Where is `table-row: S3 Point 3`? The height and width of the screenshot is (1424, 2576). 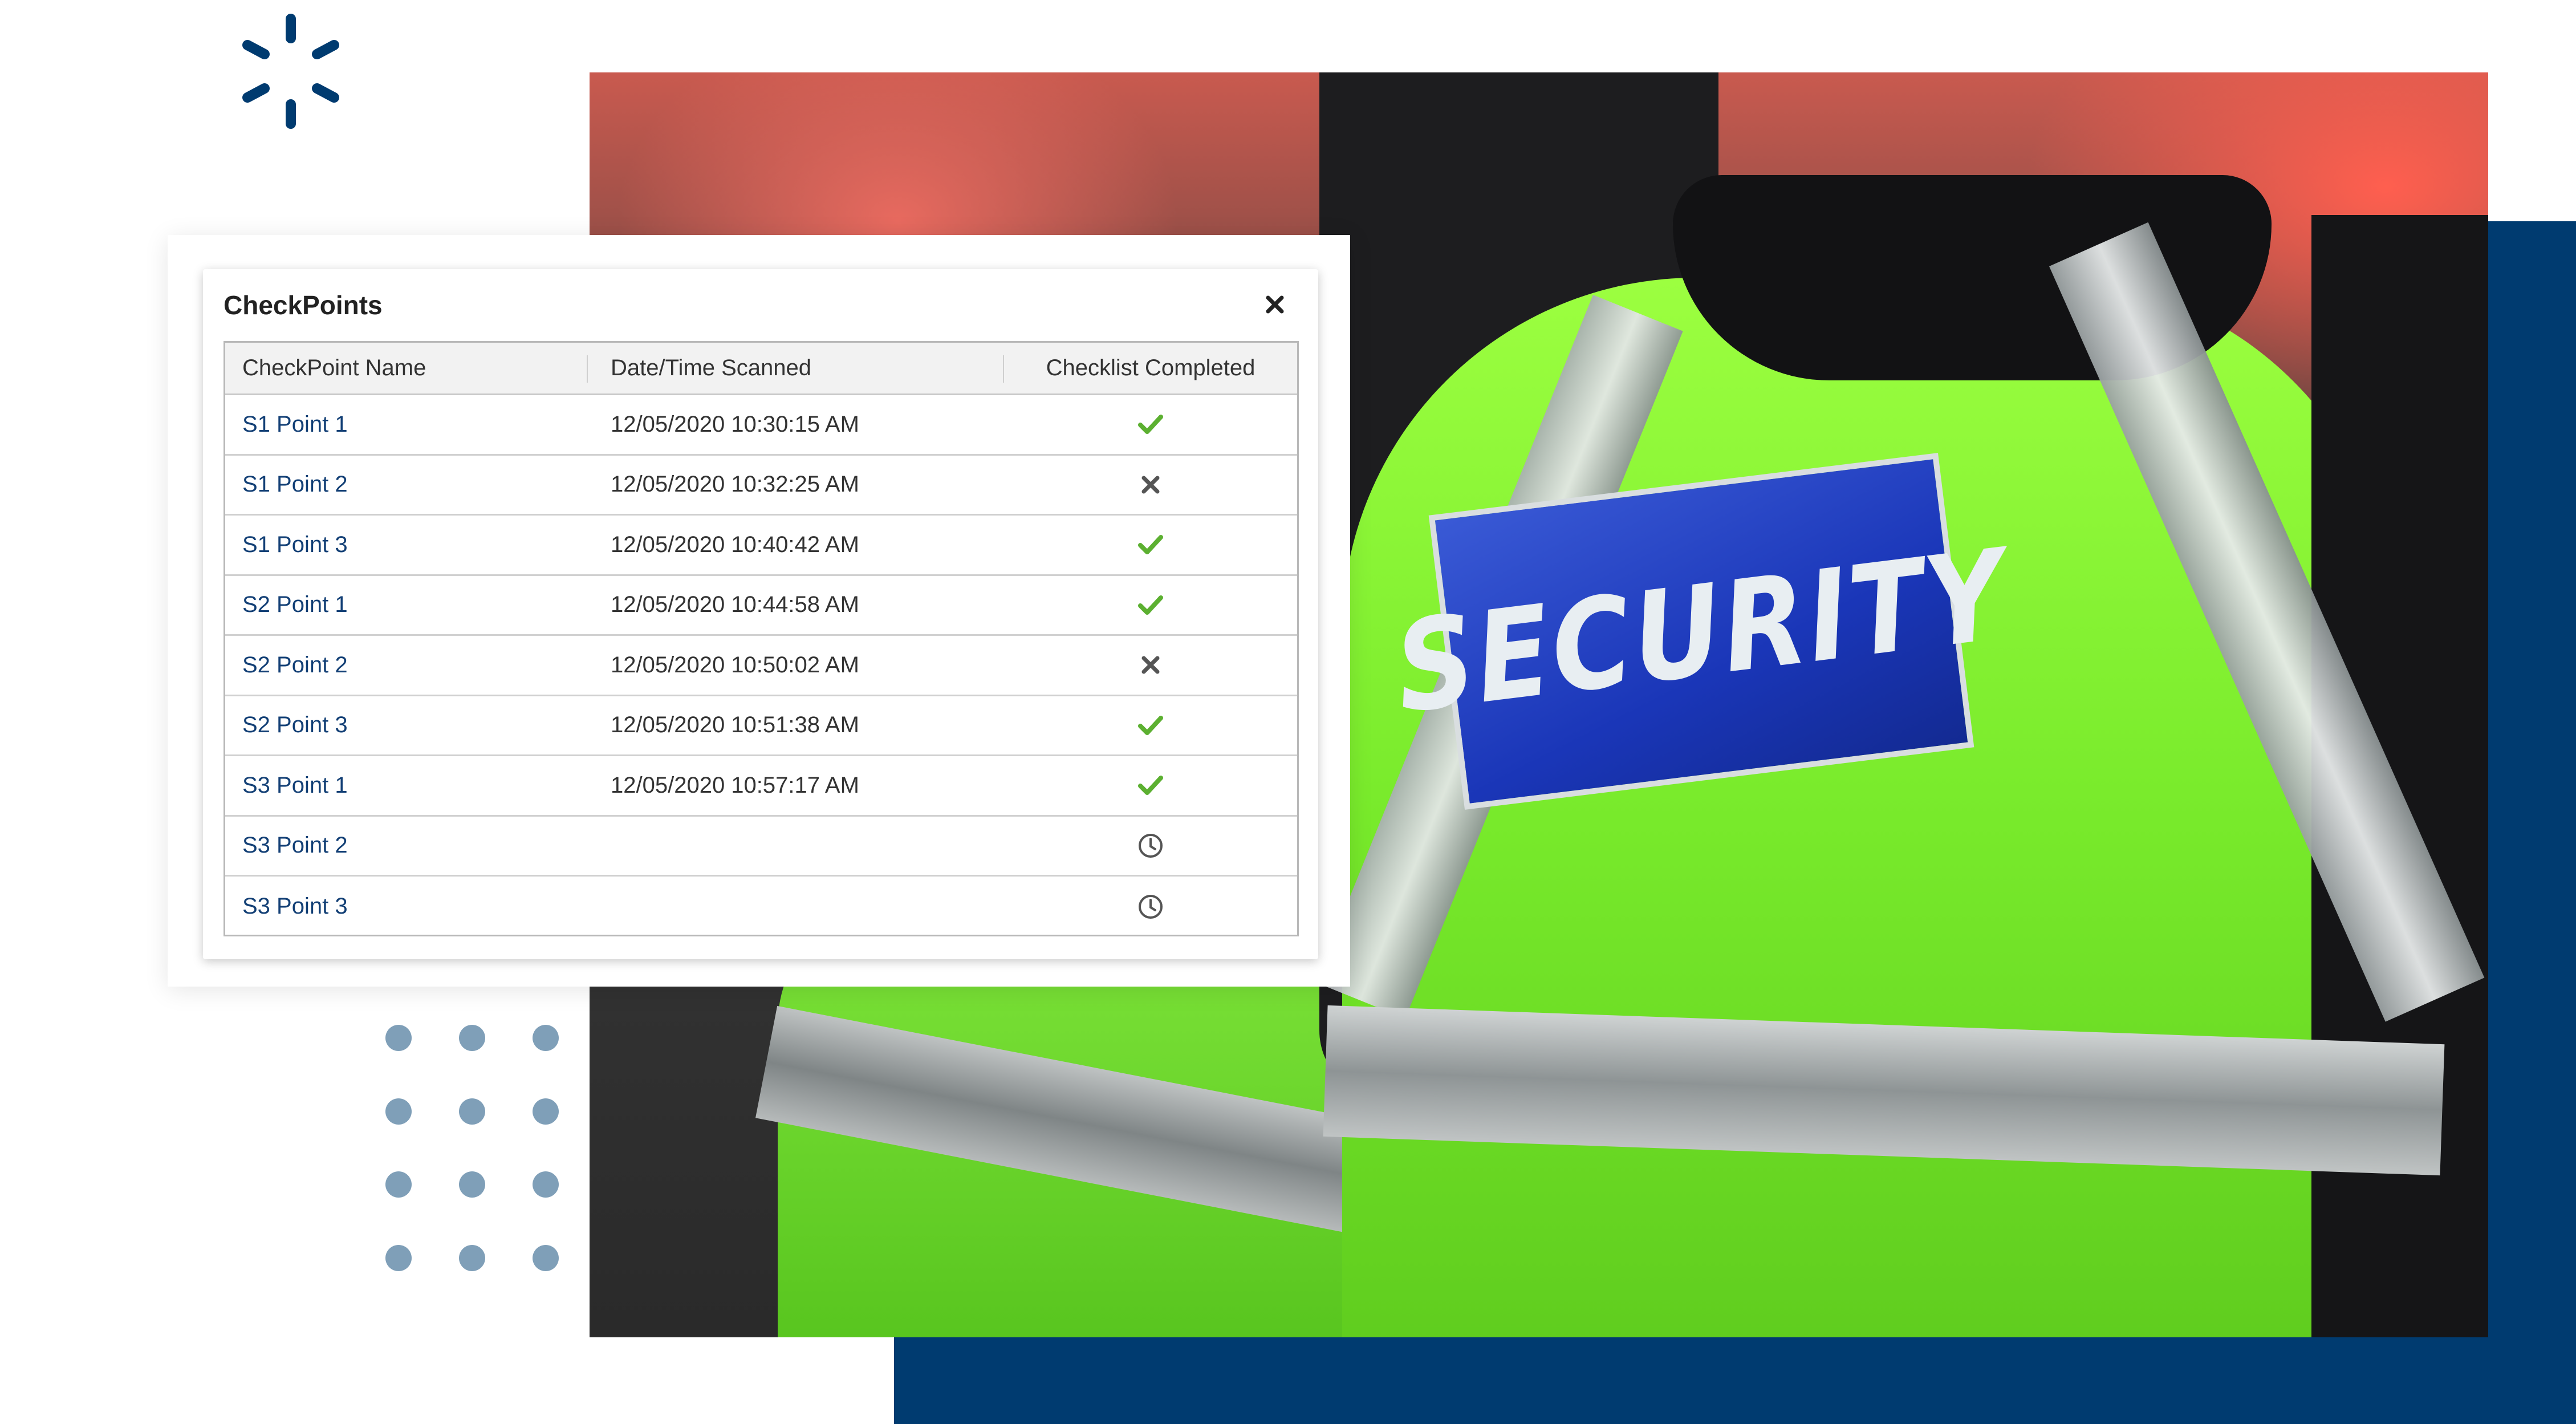
table-row: S3 Point 3 is located at coordinates (761, 907).